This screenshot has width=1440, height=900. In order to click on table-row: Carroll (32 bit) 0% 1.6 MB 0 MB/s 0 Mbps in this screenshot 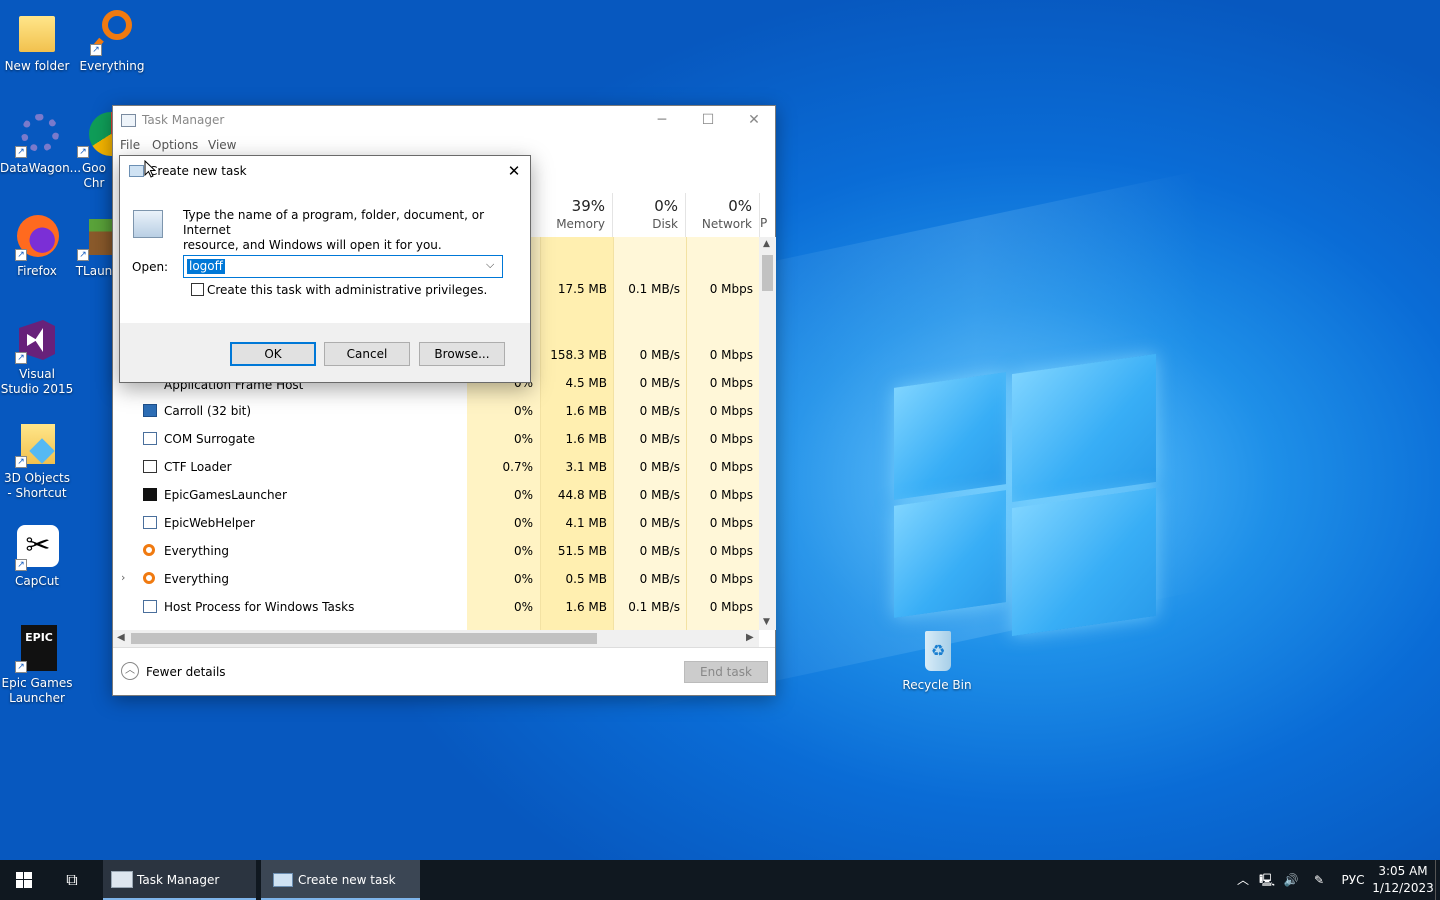, I will do `click(436, 411)`.